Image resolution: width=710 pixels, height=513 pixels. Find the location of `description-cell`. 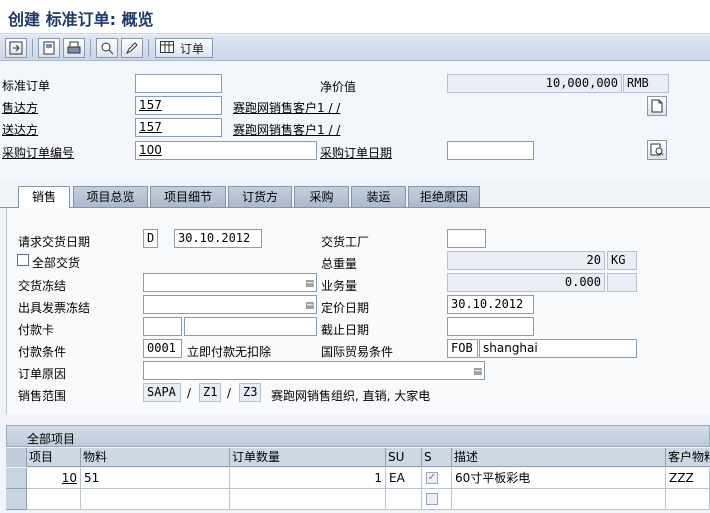

description-cell is located at coordinates (559, 499).